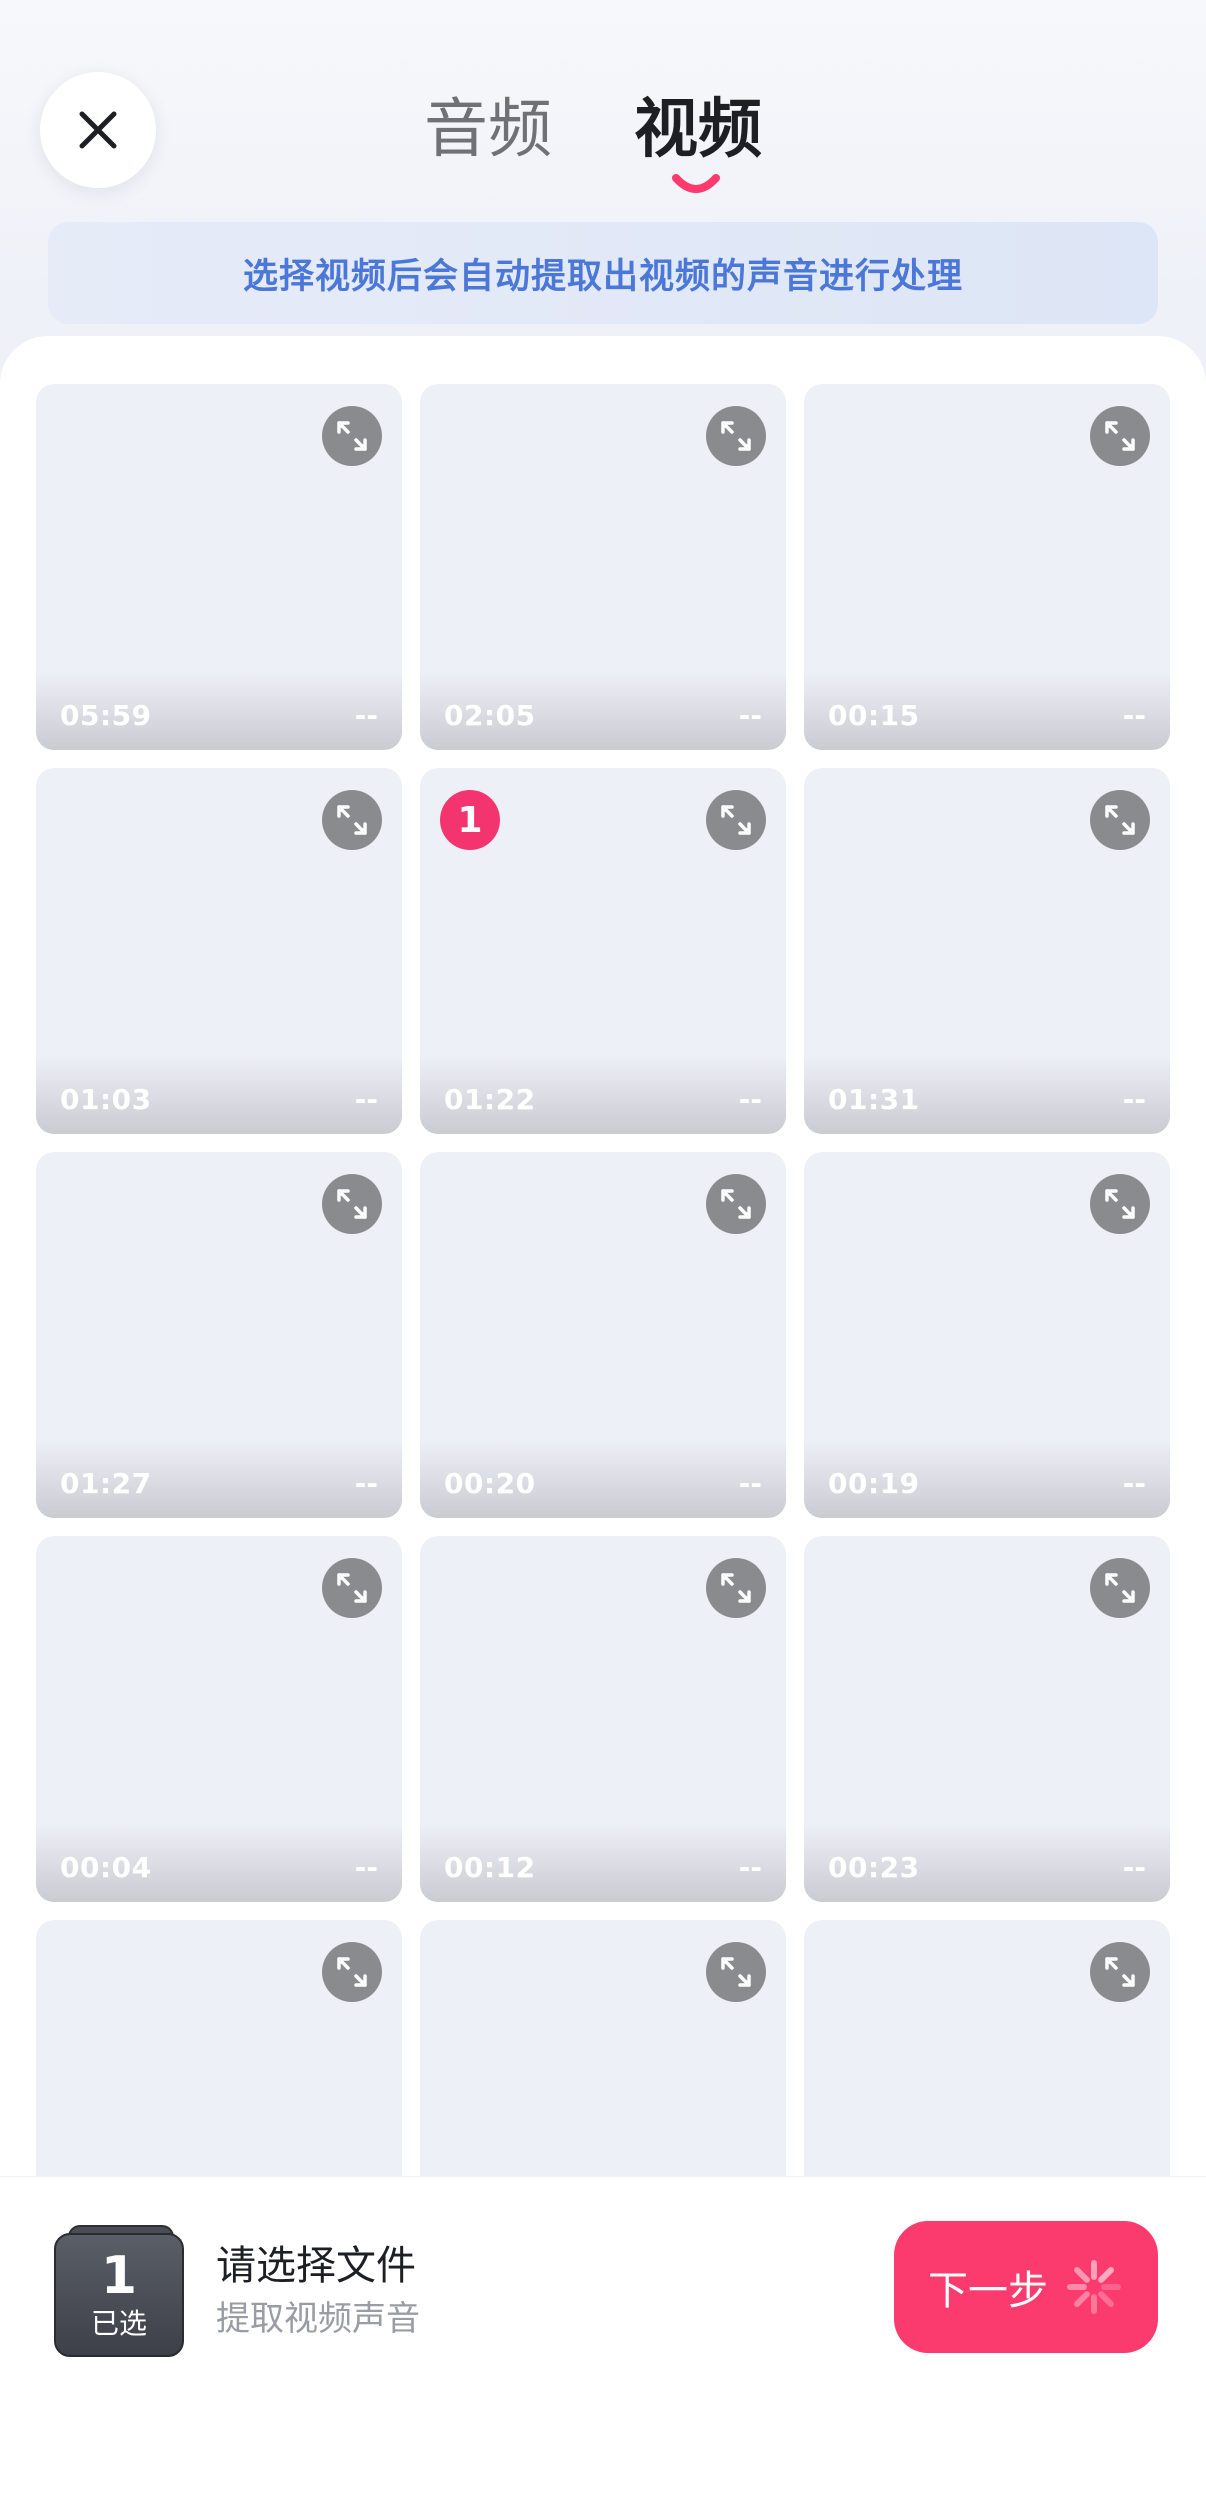 Image resolution: width=1206 pixels, height=2497 pixels. What do you see at coordinates (490, 715) in the screenshot?
I see `video-duration: 02:05` at bounding box center [490, 715].